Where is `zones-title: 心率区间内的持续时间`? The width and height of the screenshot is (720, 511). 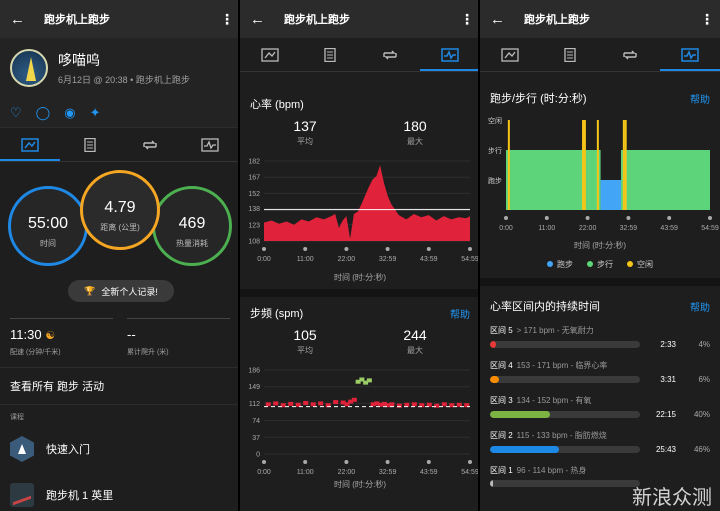 zones-title: 心率区间内的持续时间 is located at coordinates (545, 307).